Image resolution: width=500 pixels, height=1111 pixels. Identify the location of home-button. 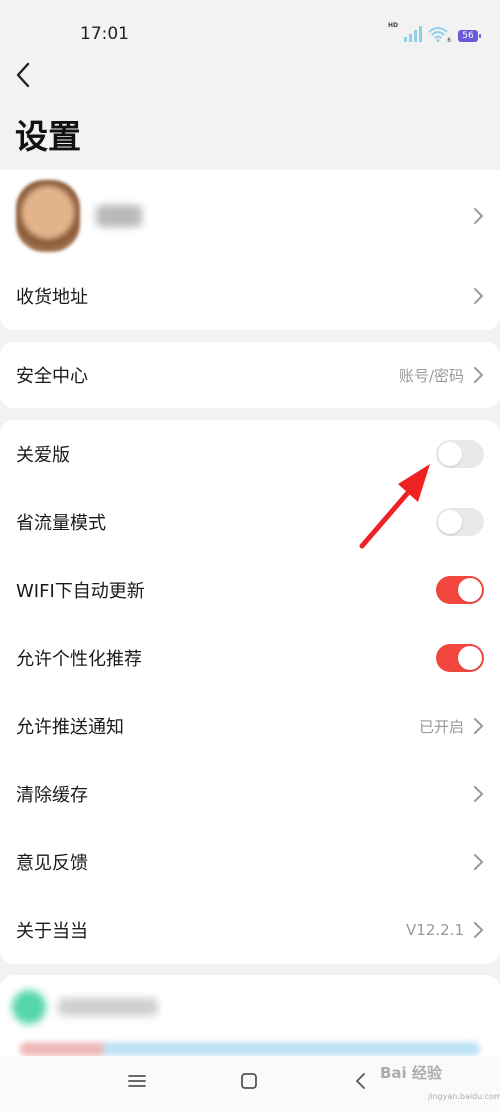
(249, 1081).